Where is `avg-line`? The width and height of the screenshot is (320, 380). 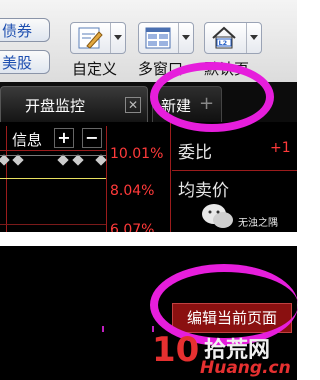 avg-line is located at coordinates (53, 178).